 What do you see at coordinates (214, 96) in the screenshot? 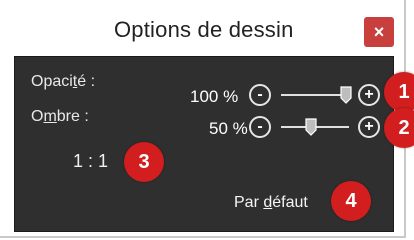
I see `opacity-value: 100 %` at bounding box center [214, 96].